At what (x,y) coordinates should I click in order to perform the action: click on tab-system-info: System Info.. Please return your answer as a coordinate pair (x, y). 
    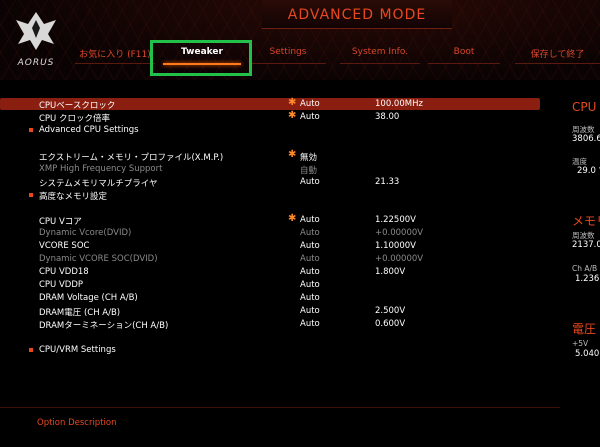
    Looking at the image, I should click on (380, 54).